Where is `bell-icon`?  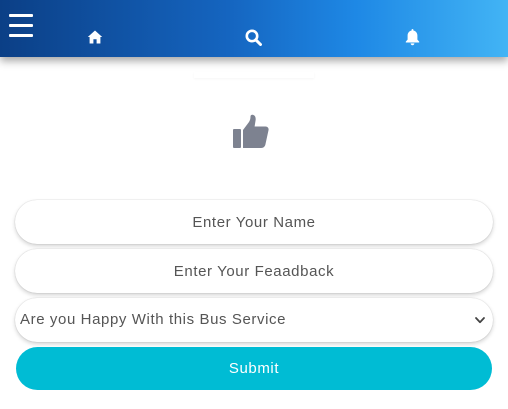 bell-icon is located at coordinates (412, 37).